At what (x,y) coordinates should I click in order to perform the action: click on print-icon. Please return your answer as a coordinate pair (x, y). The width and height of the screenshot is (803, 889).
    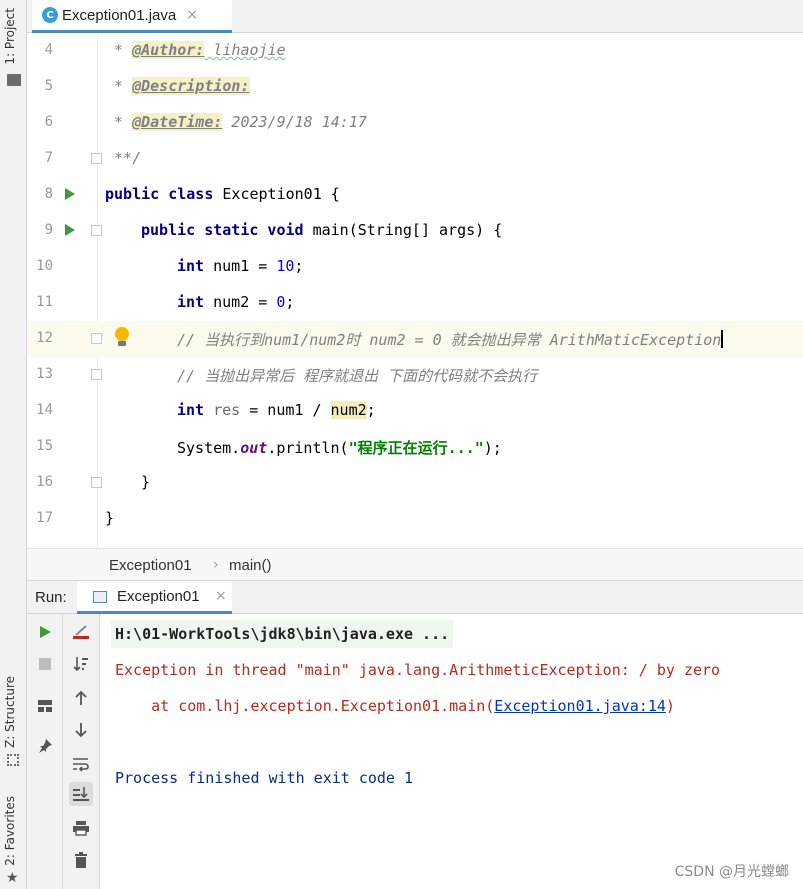
    Looking at the image, I should click on (81, 828).